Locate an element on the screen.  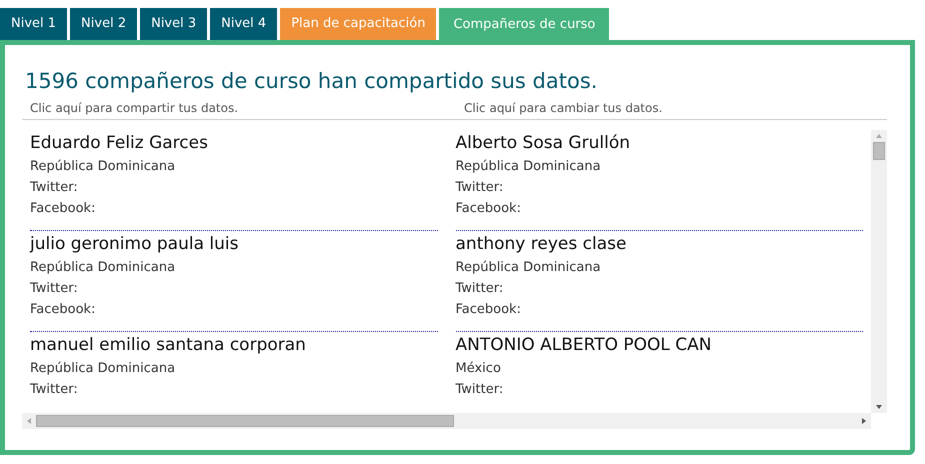
country-text: México is located at coordinates (479, 369).